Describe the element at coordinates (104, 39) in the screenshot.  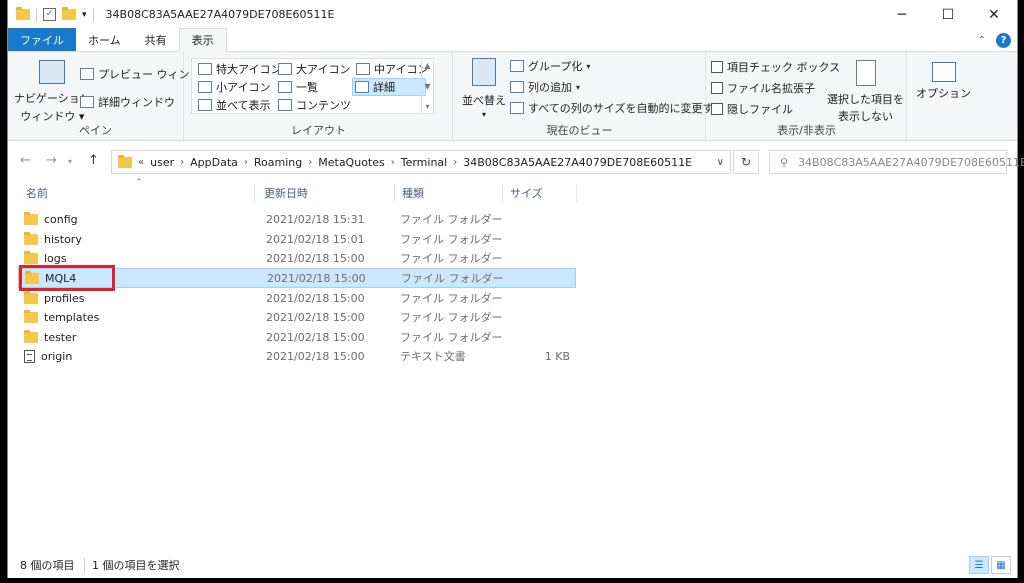
I see `tab-home: ホーム` at that location.